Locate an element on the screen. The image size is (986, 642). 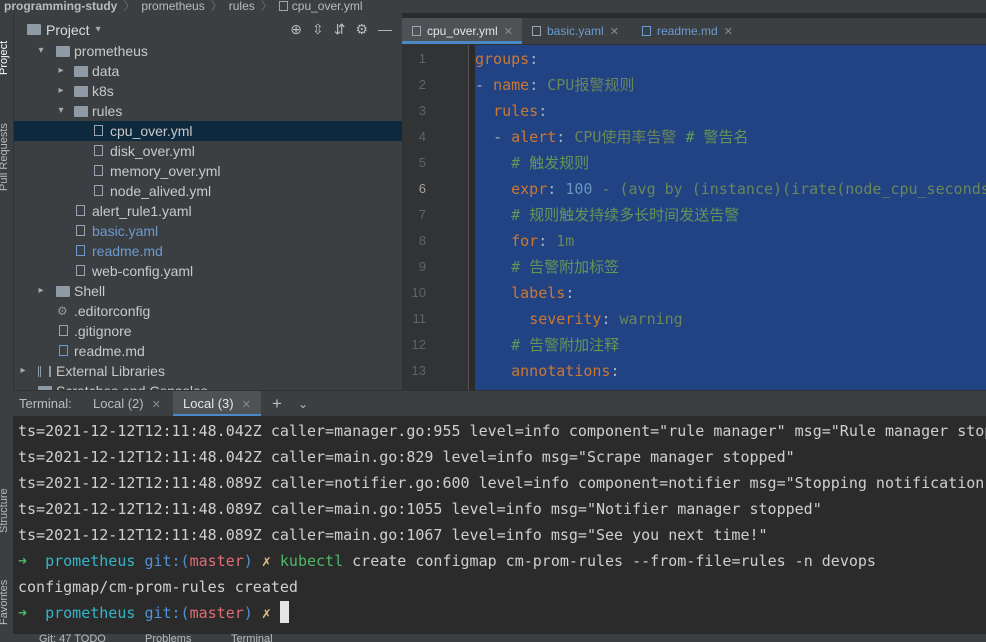
tool-tab-pull-requests: Pull Requests is located at coordinates (5, 157).